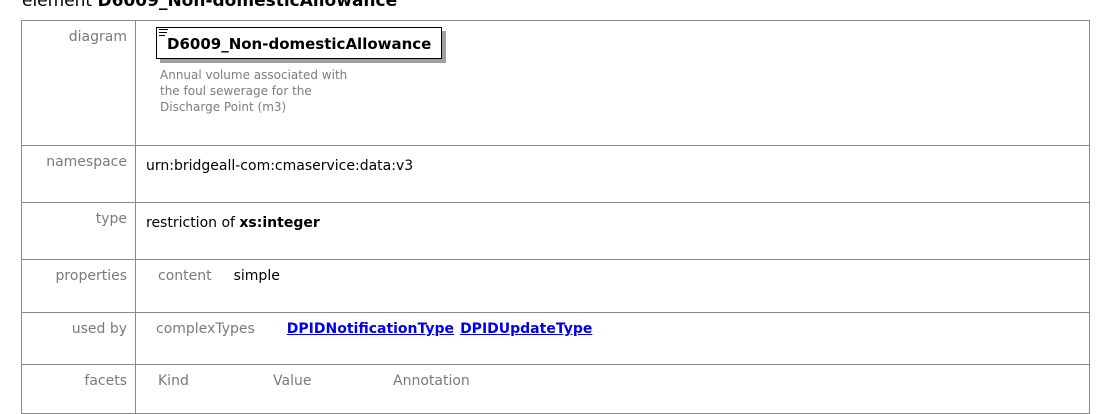 The height and width of the screenshot is (414, 1103). I want to click on namespace-value: urn:bridgeall-com:cmaservice:data:v3, so click(612, 174).